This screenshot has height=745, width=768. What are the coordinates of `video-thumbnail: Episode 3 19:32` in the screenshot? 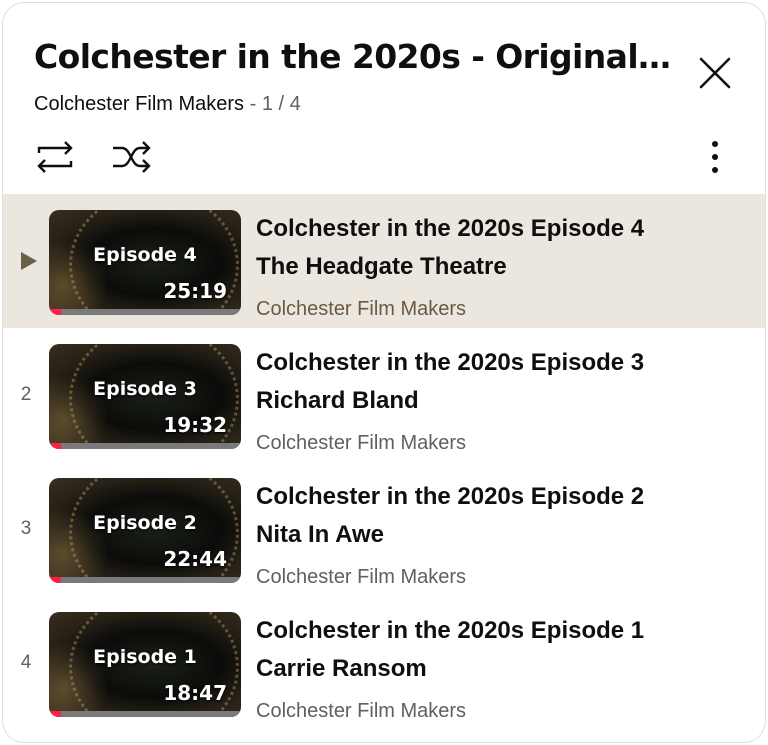 It's located at (145, 396).